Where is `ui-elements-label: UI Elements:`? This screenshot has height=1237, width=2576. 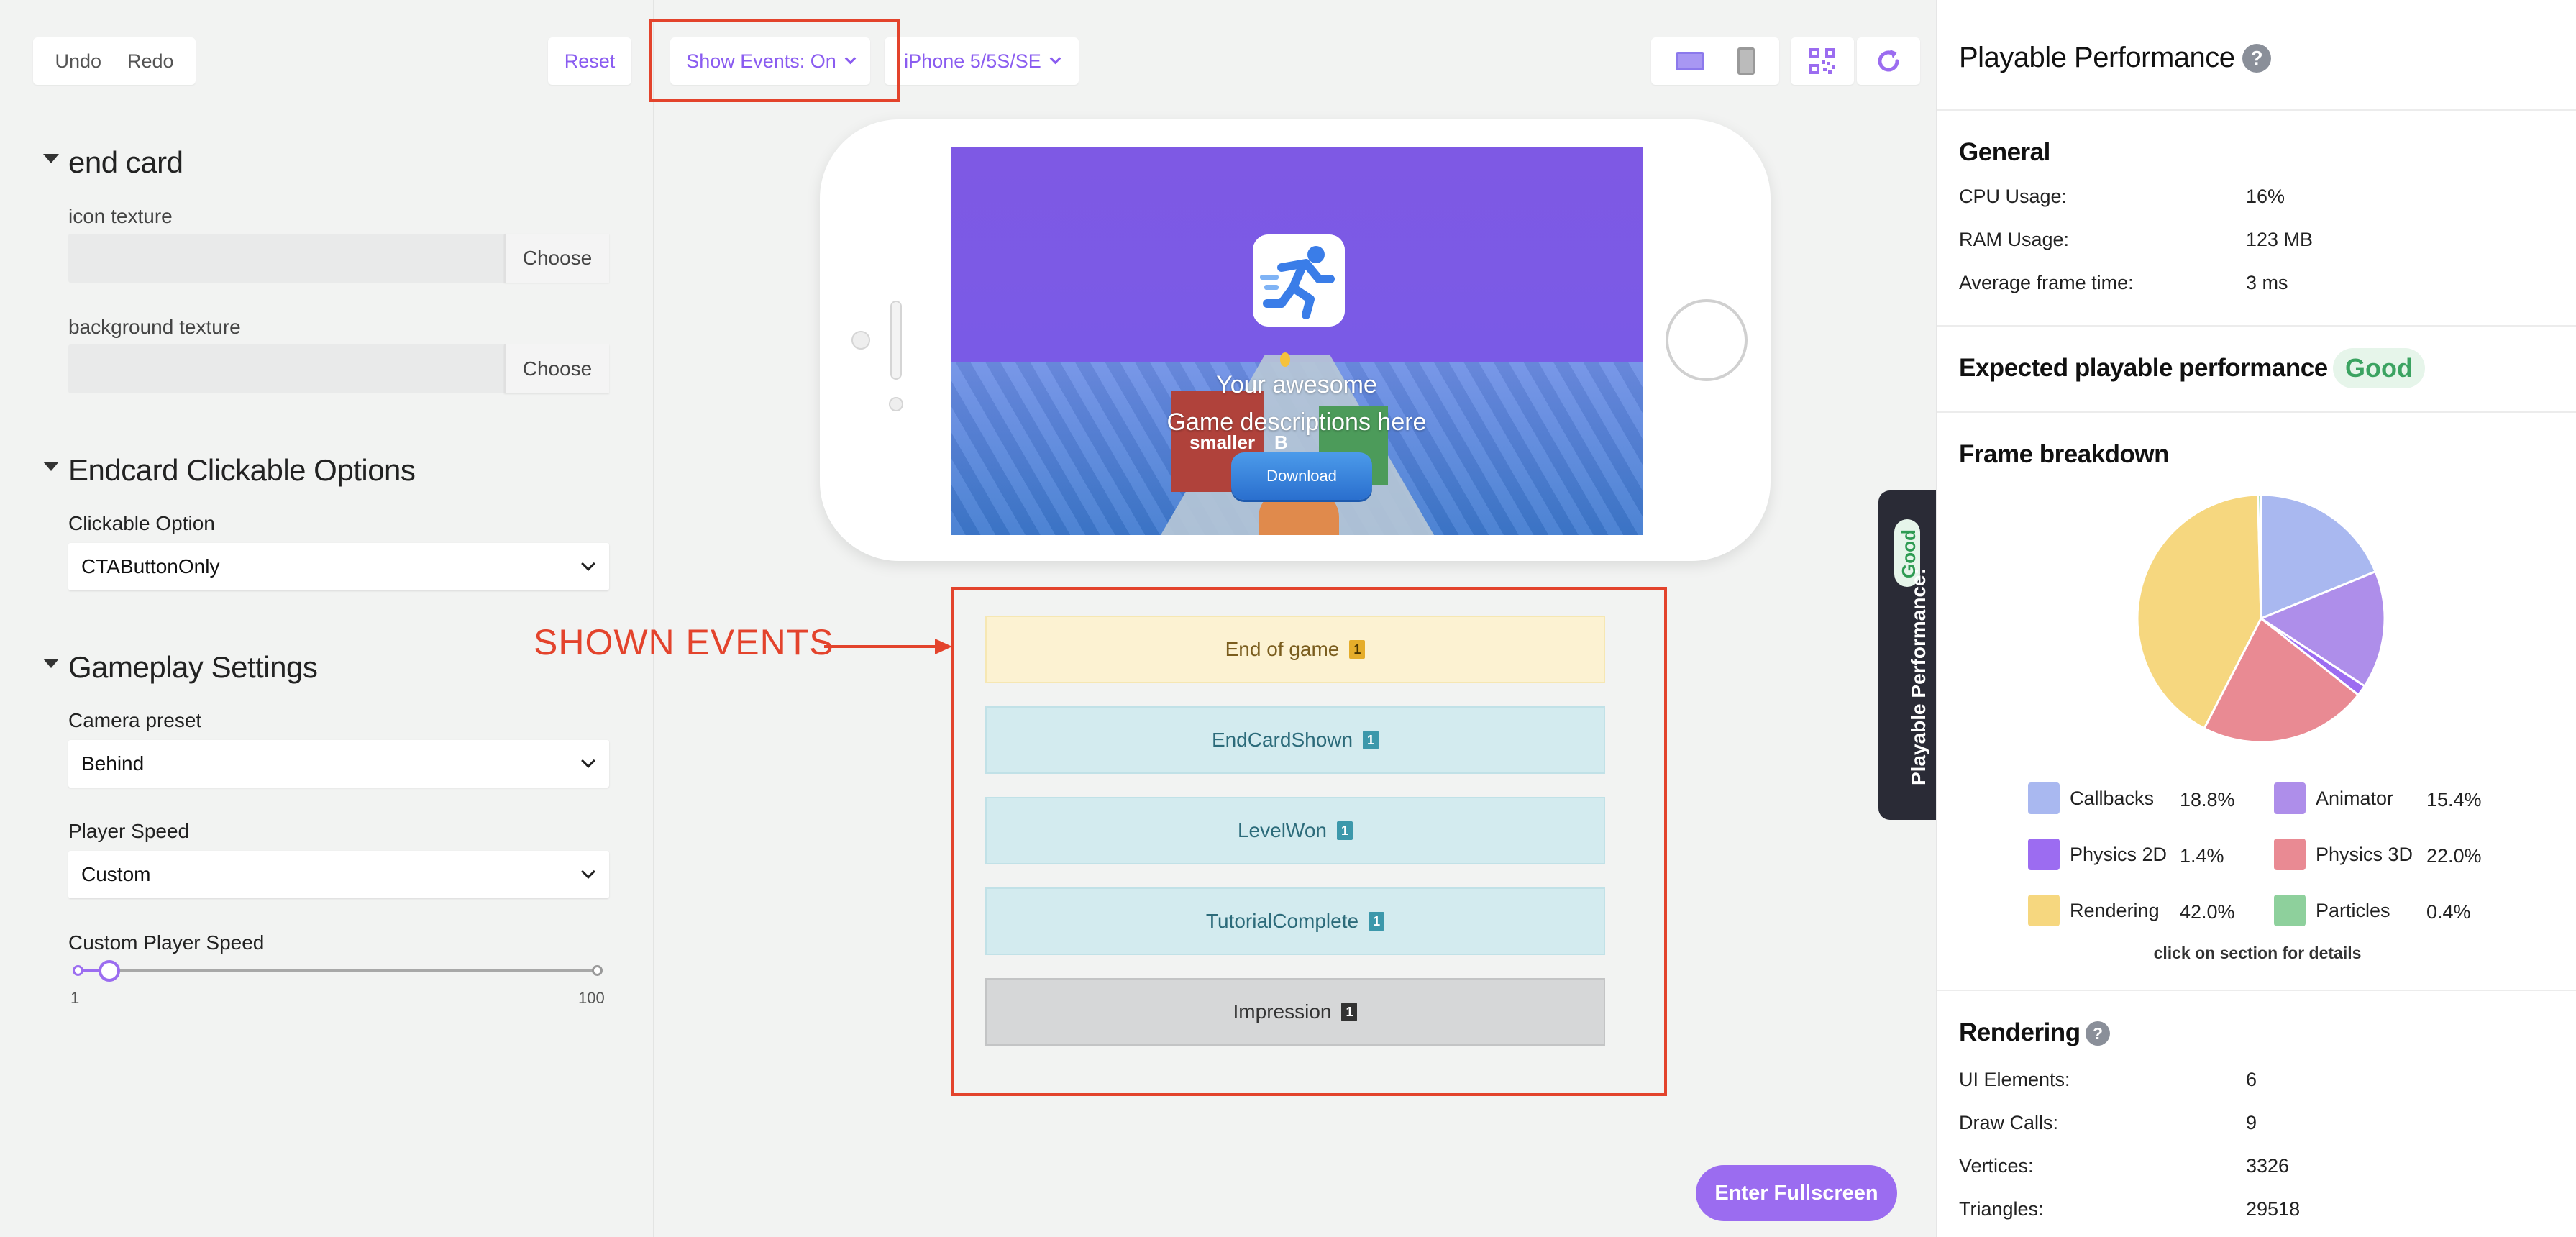
ui-elements-label: UI Elements: is located at coordinates (2014, 1079).